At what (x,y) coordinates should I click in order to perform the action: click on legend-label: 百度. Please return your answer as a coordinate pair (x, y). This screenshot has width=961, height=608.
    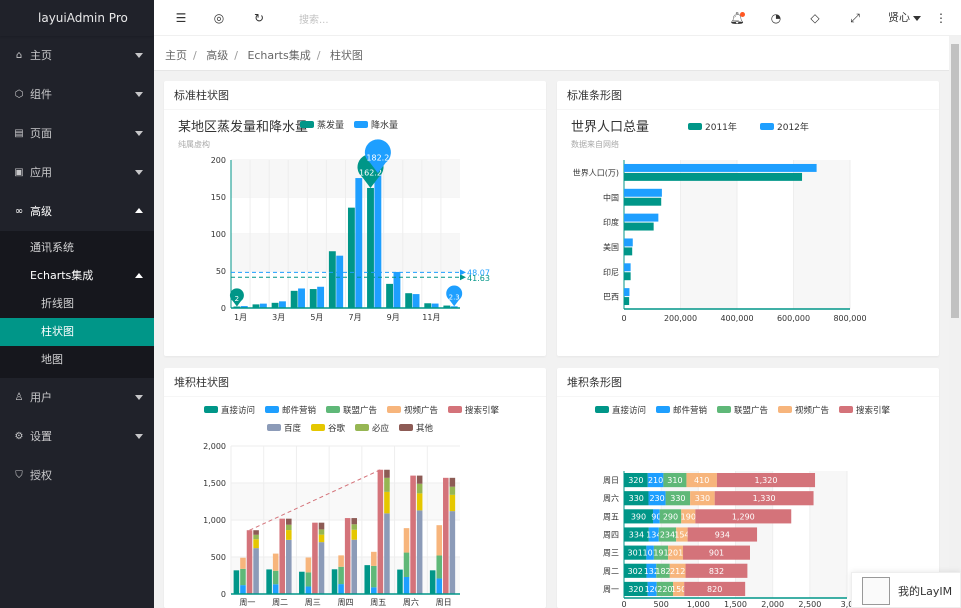
    Looking at the image, I should click on (293, 428).